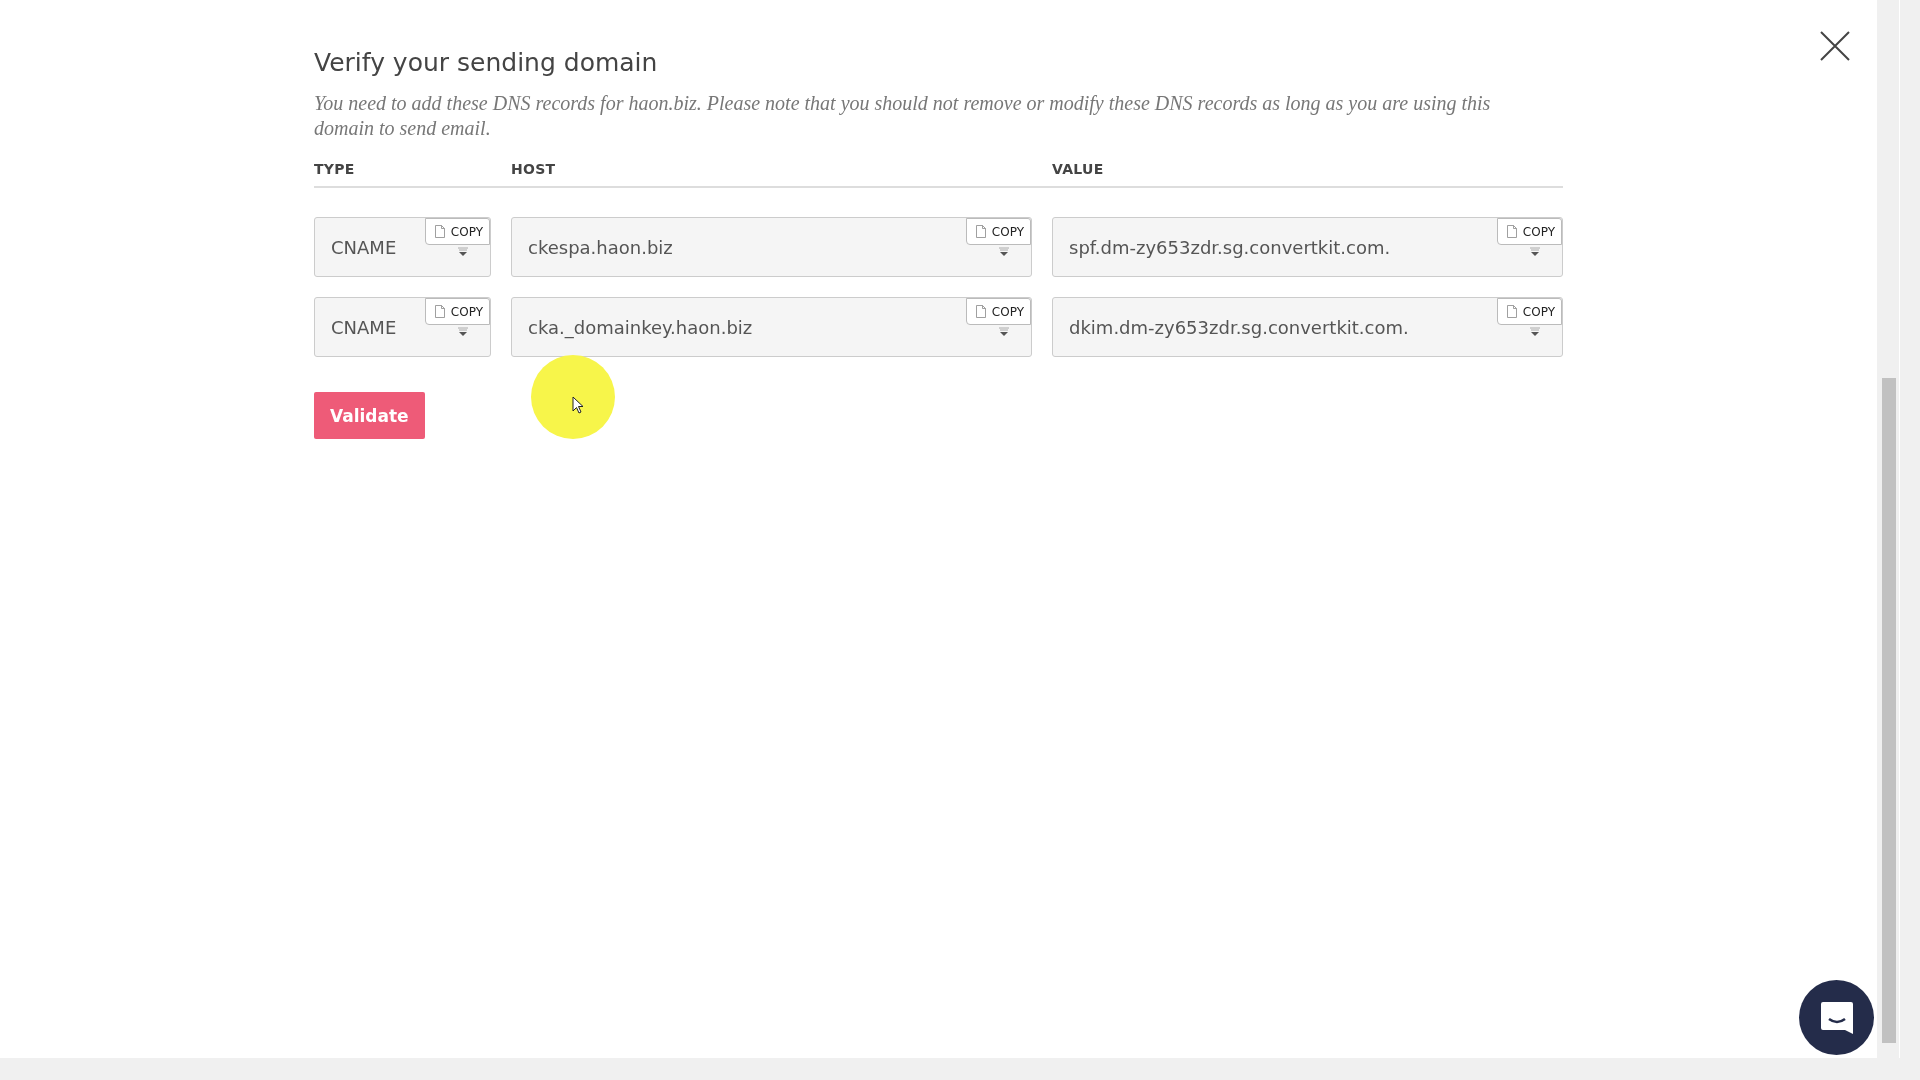 The height and width of the screenshot is (1080, 1920). Describe the element at coordinates (1307, 327) in the screenshot. I see `record-field: dkim.dm-zy653zdr.sg.convertkit.com. COPY` at that location.